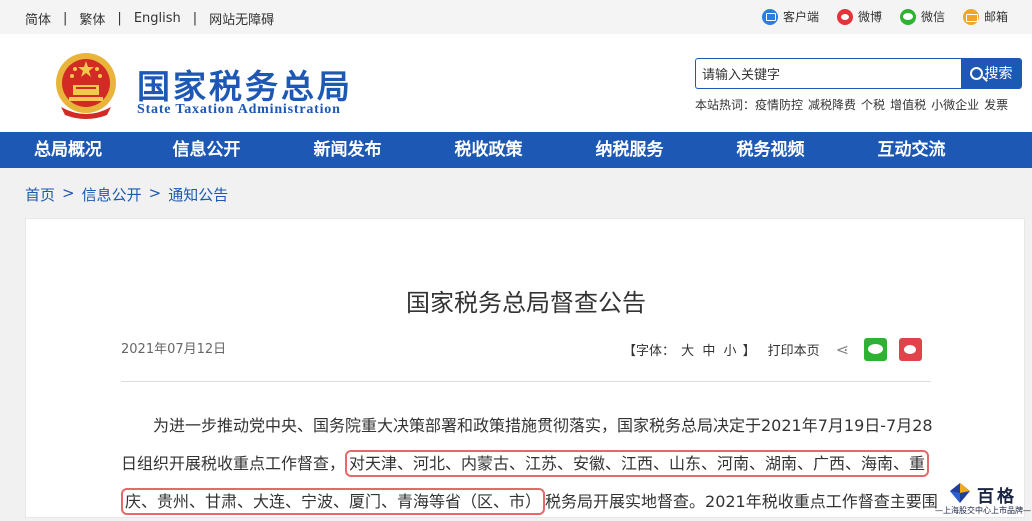 Image resolution: width=1032 pixels, height=521 pixels. Describe the element at coordinates (996, 104) in the screenshot. I see `hot-word: 发票` at that location.